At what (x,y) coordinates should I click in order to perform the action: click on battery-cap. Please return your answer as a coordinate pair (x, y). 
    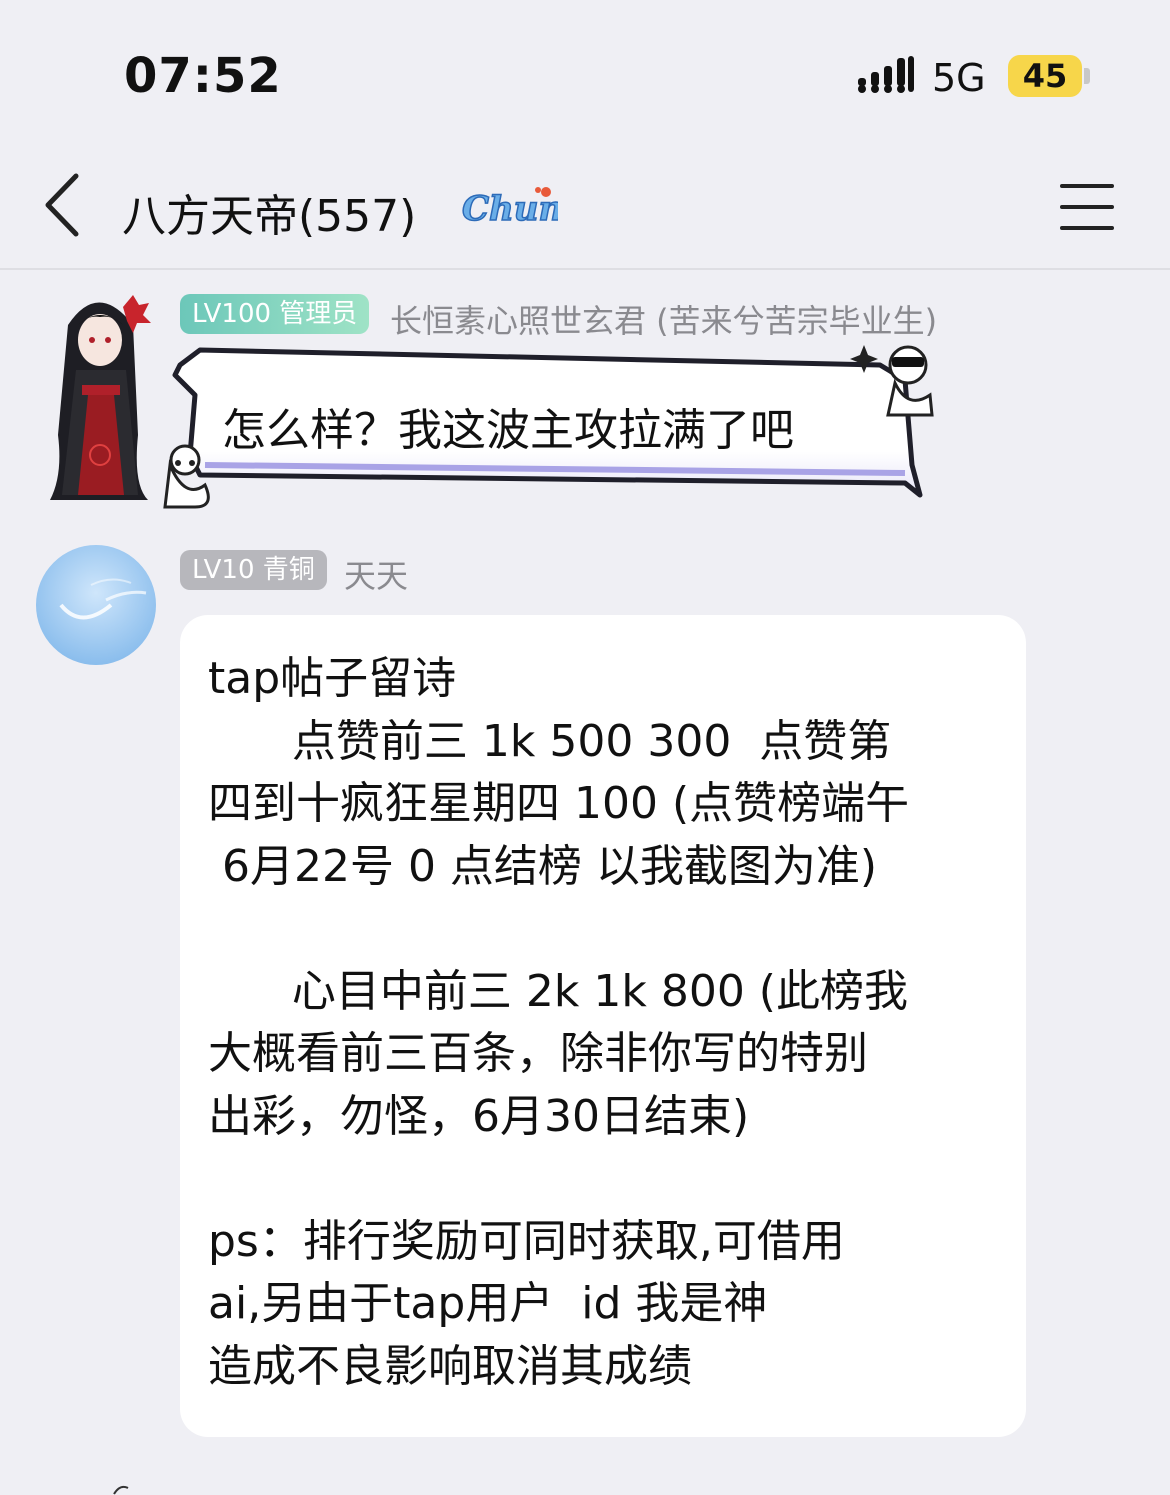
    Looking at the image, I should click on (1087, 76).